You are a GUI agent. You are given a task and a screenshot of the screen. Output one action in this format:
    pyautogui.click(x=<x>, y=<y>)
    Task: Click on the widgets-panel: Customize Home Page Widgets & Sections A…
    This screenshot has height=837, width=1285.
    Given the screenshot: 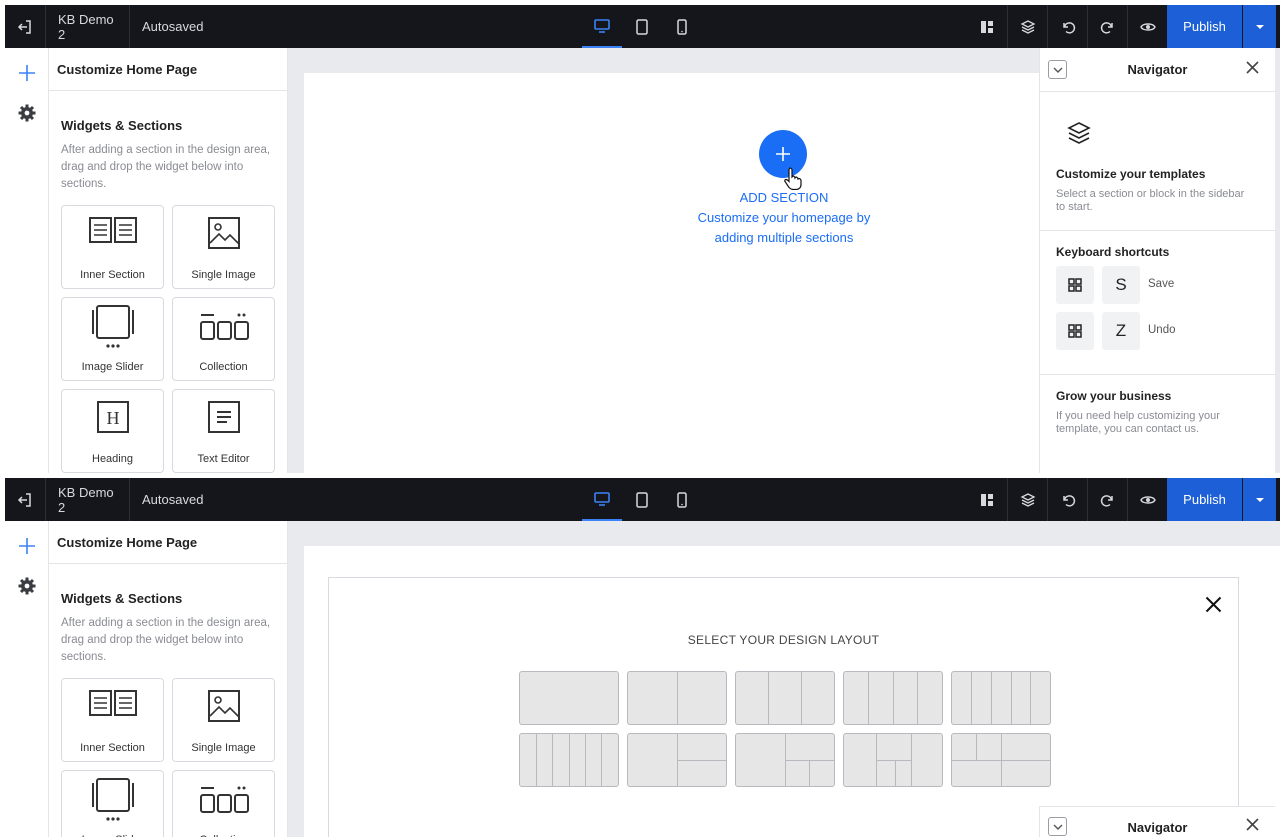 What is the action you would take?
    pyautogui.click(x=168, y=679)
    